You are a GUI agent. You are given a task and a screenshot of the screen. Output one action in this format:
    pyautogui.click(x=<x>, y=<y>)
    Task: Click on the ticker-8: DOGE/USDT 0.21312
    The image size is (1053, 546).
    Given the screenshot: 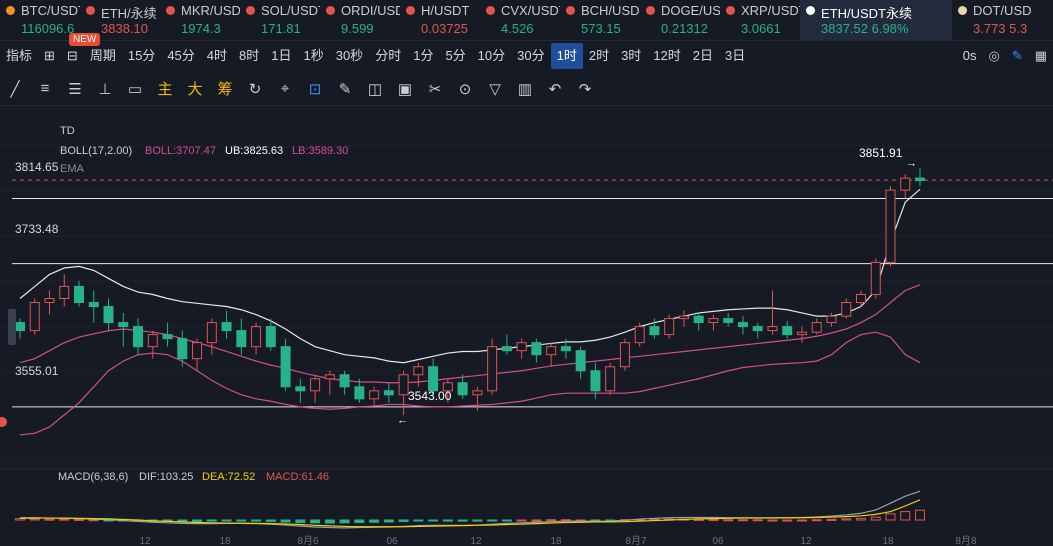 What is the action you would take?
    pyautogui.click(x=680, y=20)
    